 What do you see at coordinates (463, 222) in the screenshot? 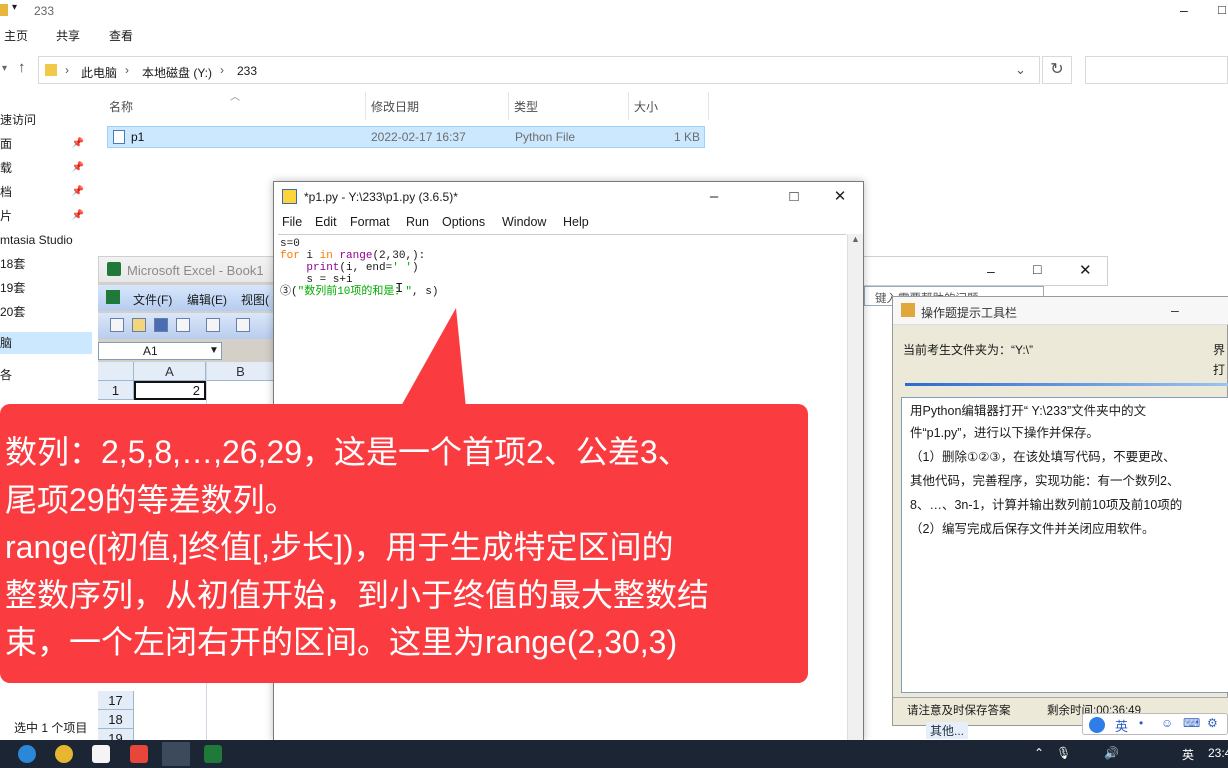
I see `menu-options: Options` at bounding box center [463, 222].